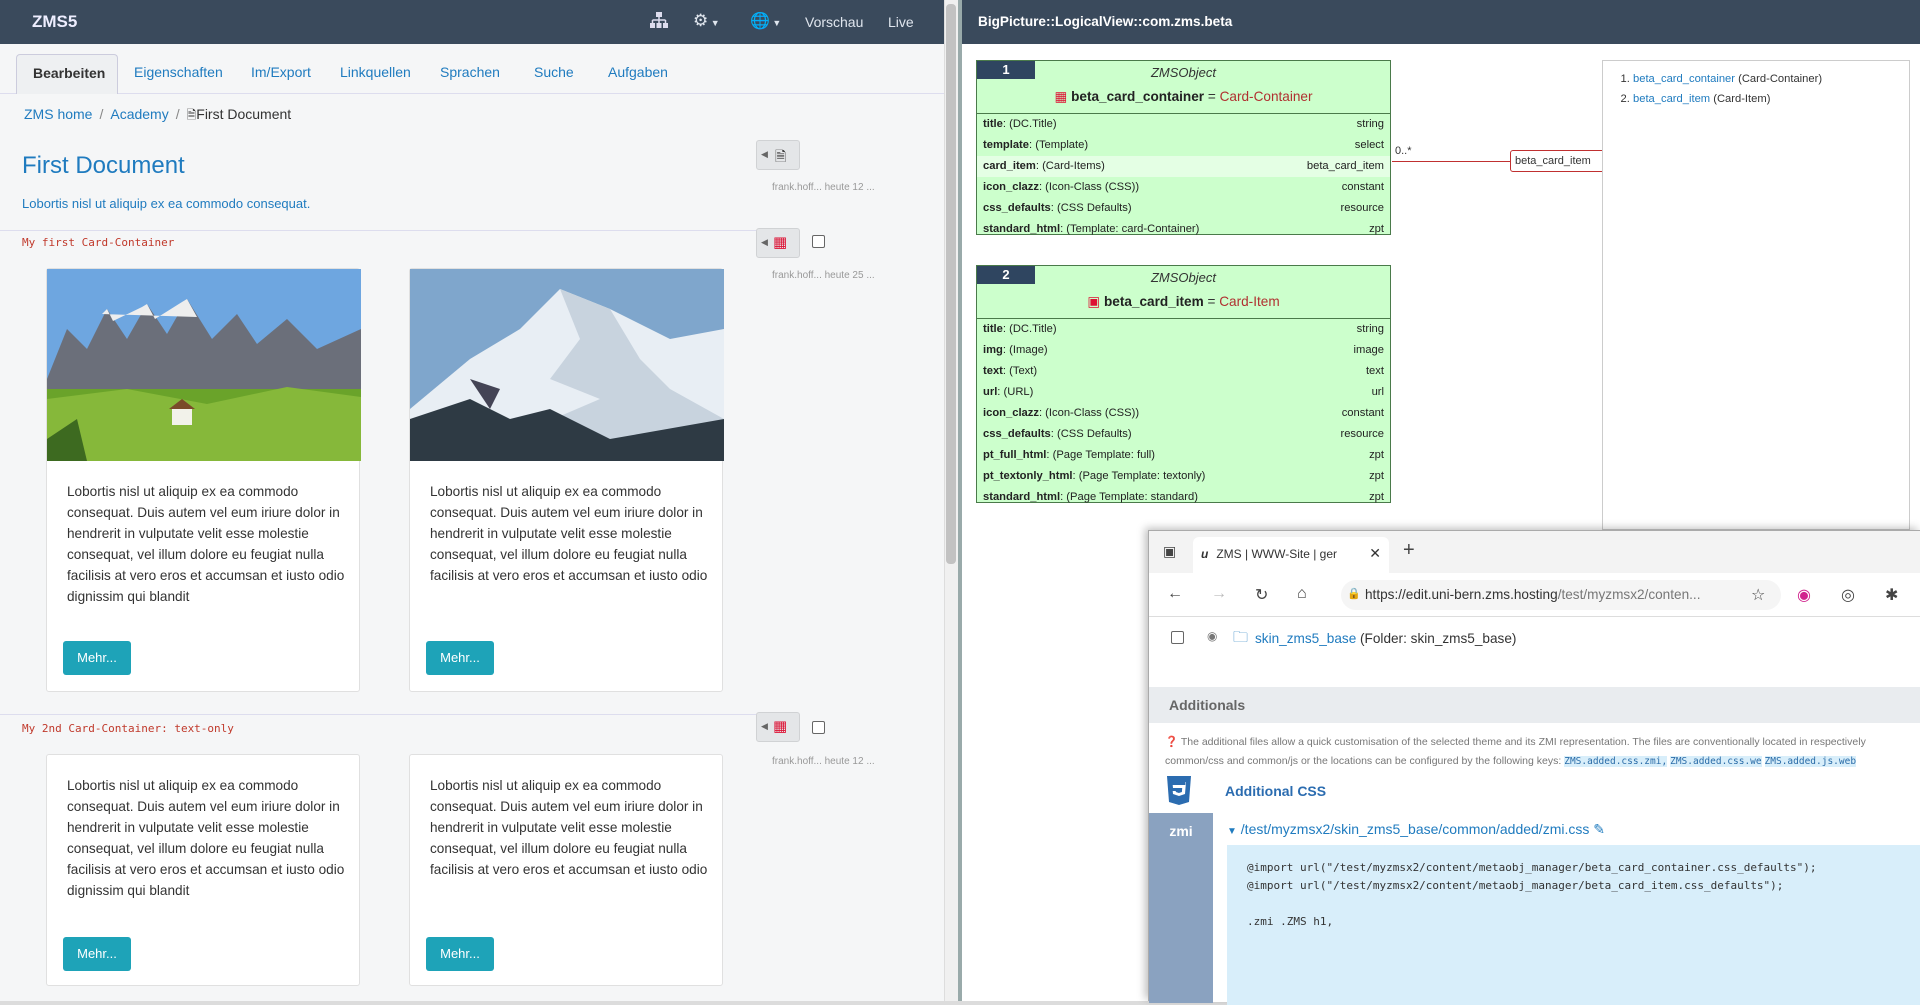 Image resolution: width=1920 pixels, height=1005 pixels. What do you see at coordinates (1345, 166) in the screenshot?
I see `attribute-type: beta_card_item` at bounding box center [1345, 166].